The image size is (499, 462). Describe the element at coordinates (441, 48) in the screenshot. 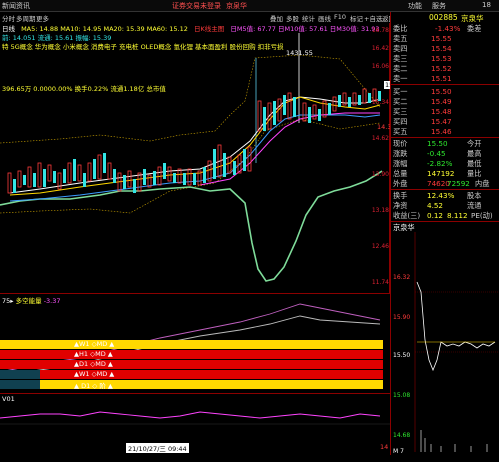

I see `ask4-price: 15.54` at that location.